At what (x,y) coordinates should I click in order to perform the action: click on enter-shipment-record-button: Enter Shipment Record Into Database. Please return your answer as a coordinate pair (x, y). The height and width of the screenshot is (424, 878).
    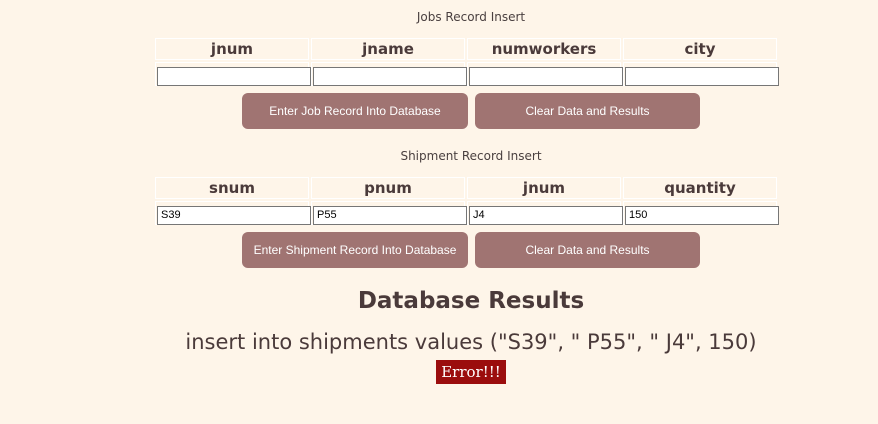
    Looking at the image, I should click on (355, 250).